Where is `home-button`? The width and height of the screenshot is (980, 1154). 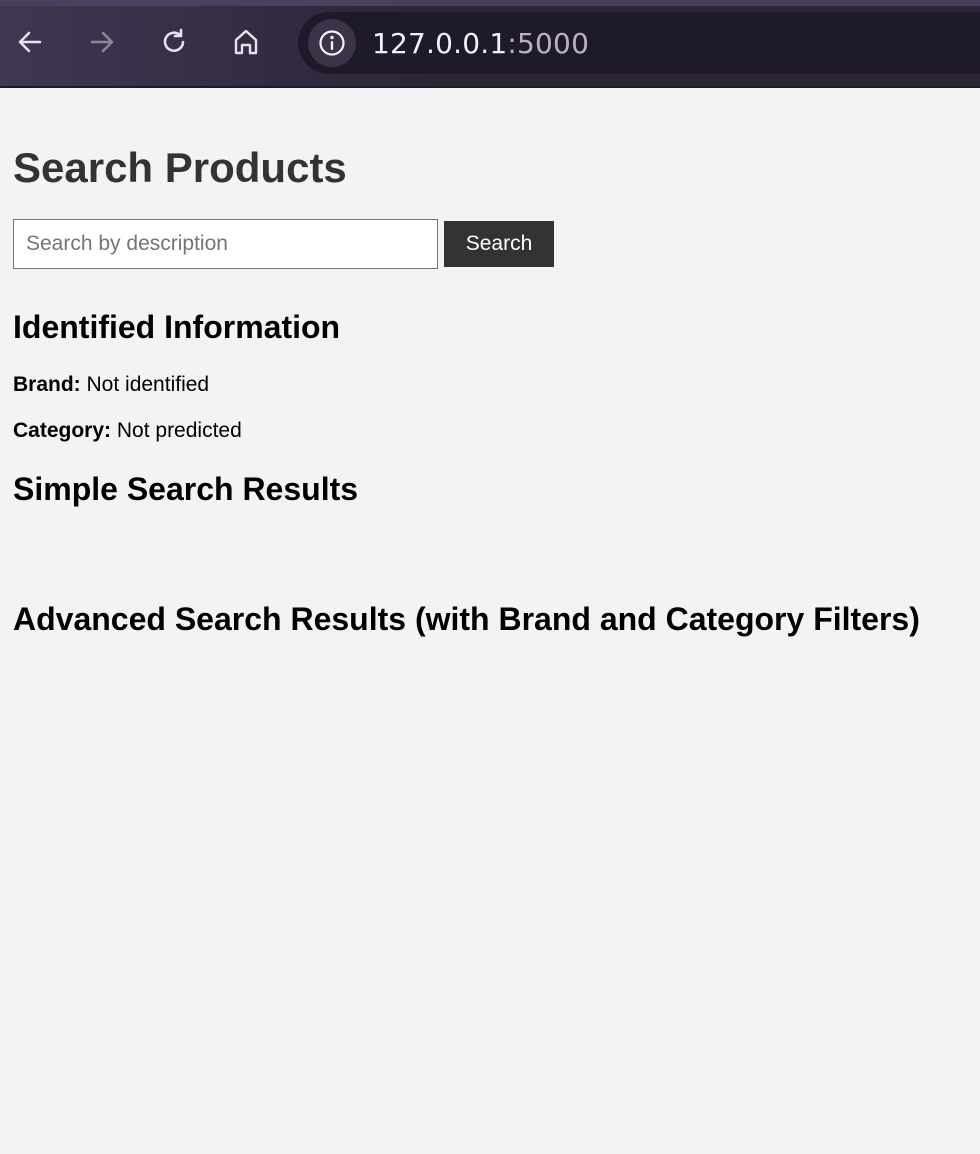
home-button is located at coordinates (246, 42).